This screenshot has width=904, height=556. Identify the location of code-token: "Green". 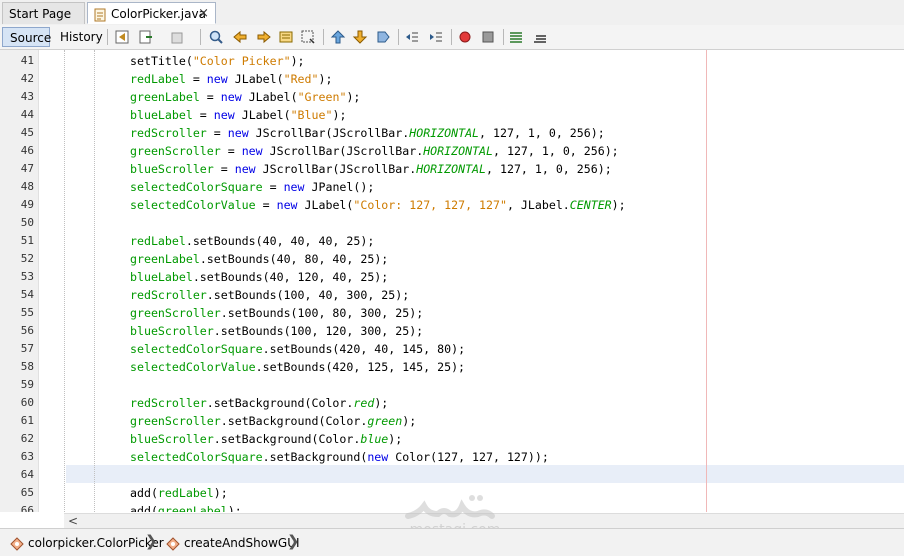
(322, 97).